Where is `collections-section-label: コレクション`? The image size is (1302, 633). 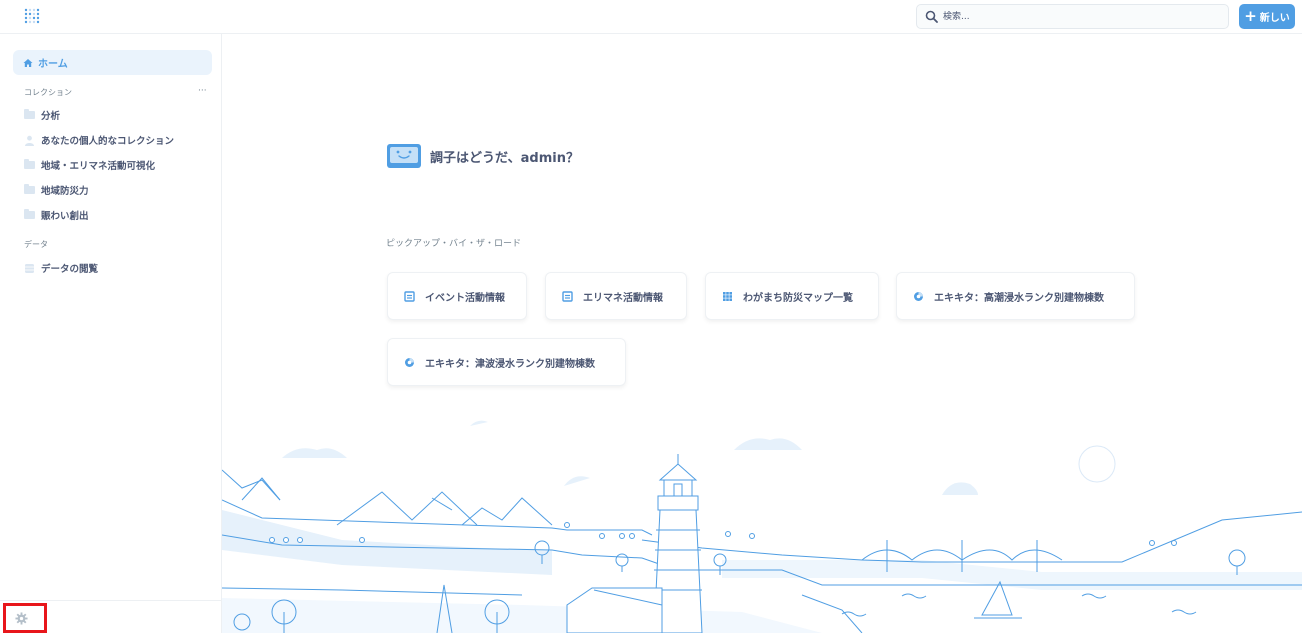
collections-section-label: コレクション is located at coordinates (48, 92).